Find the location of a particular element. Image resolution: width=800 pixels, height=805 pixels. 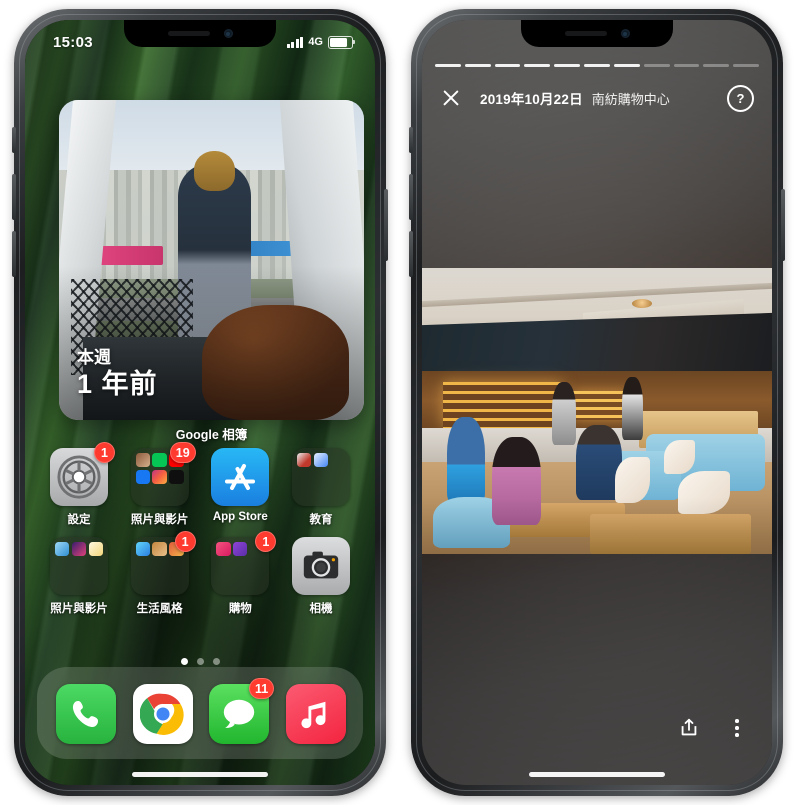

badge-count: 11 is located at coordinates (262, 688).